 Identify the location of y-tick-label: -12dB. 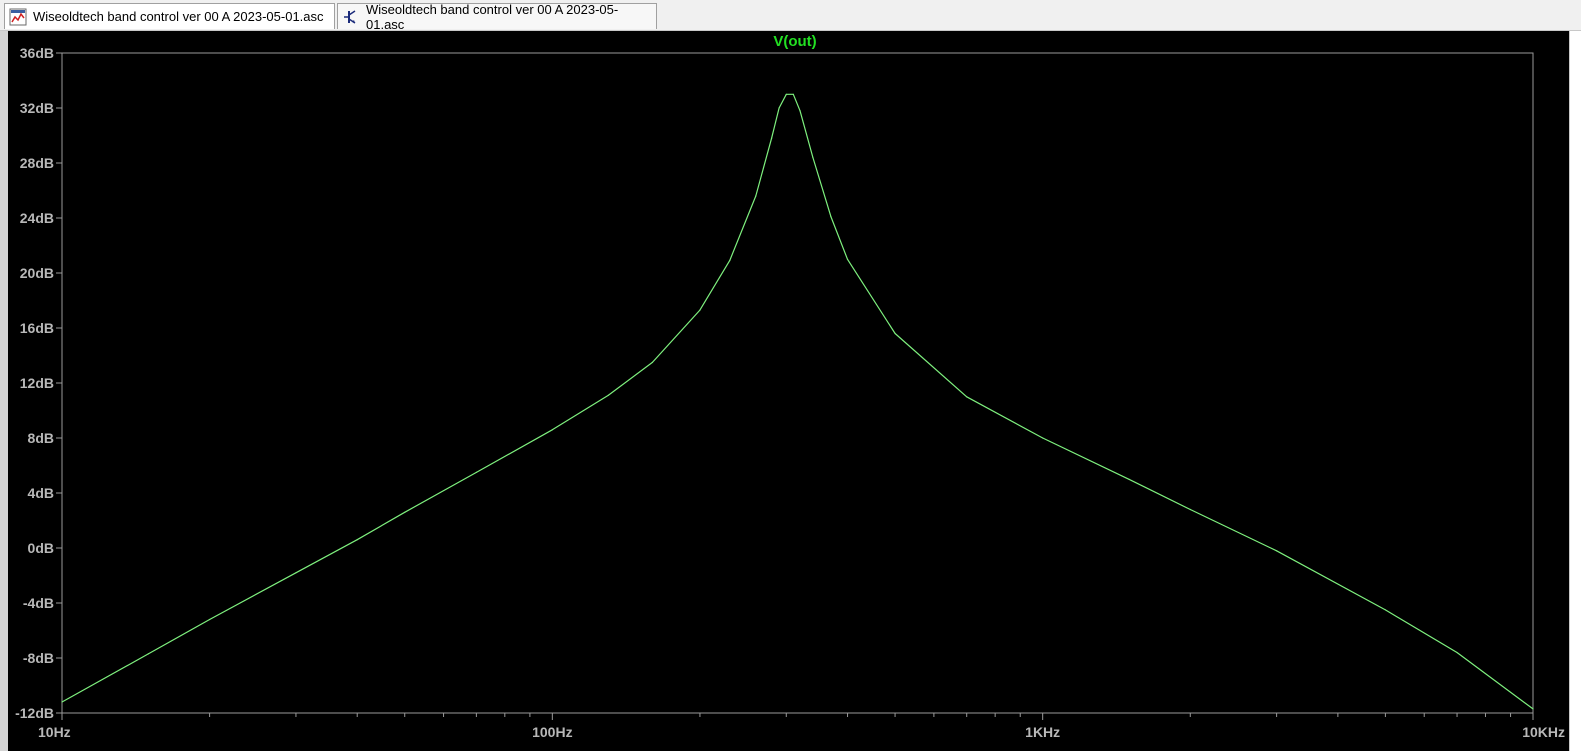
(34, 713).